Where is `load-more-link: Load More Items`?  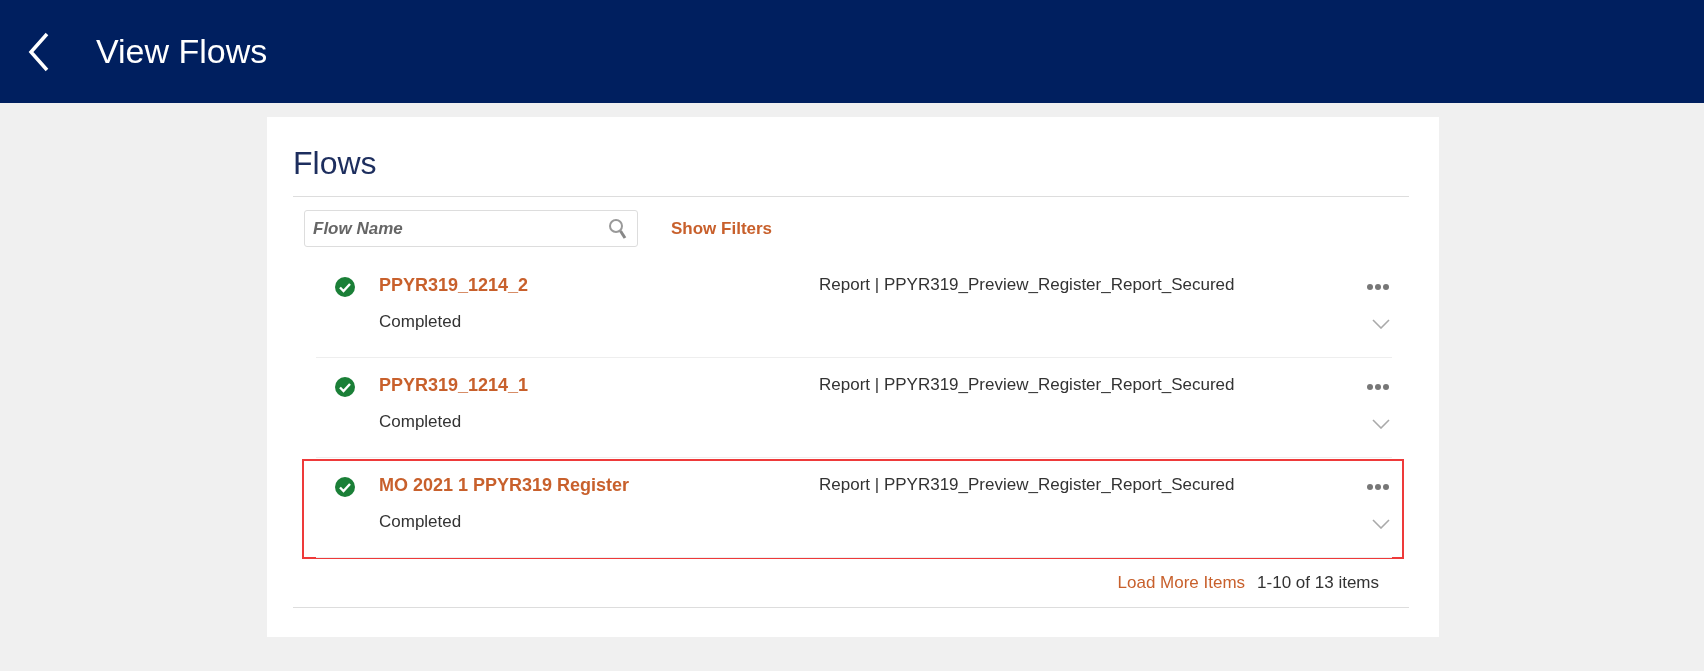
load-more-link: Load More Items is located at coordinates (1181, 583).